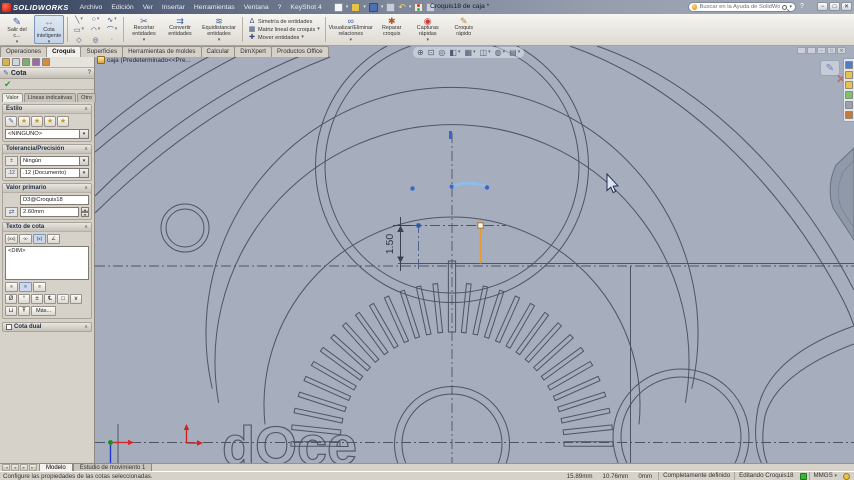  I want to click on save-icon, so click(373, 7).